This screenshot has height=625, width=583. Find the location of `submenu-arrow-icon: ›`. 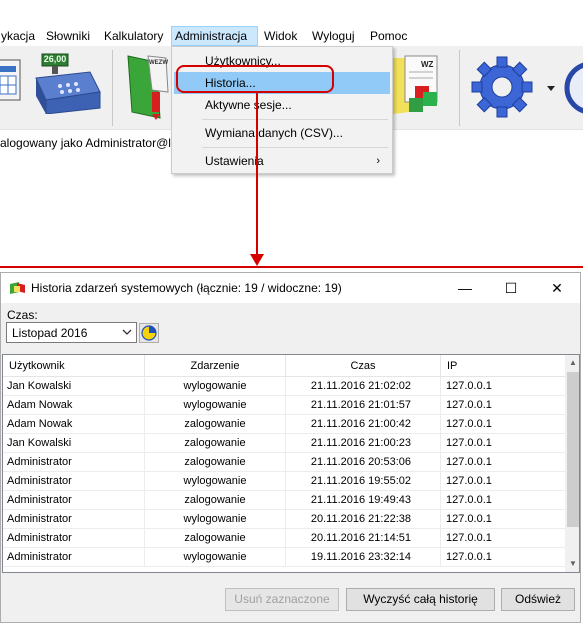

submenu-arrow-icon: › is located at coordinates (378, 161).